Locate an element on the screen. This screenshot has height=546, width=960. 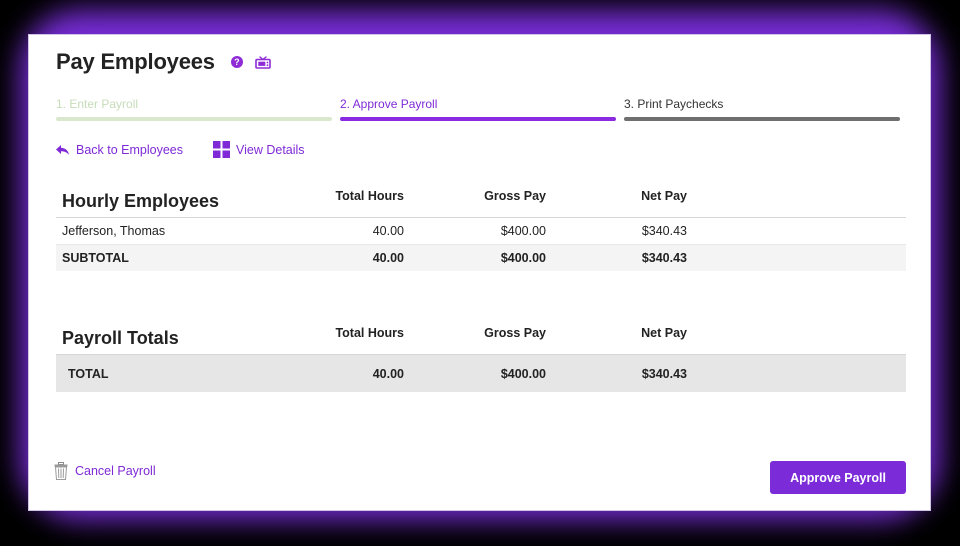
step-label: 2. Approve Payroll is located at coordinates (389, 104).